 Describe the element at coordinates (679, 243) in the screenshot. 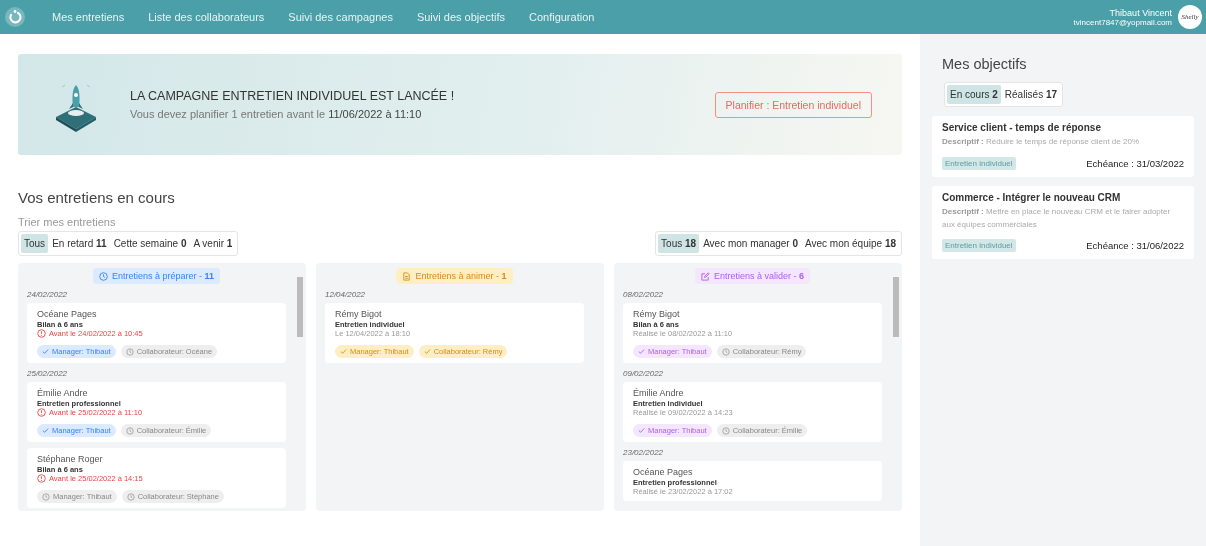

I see `filter-tab: Tous 18` at that location.